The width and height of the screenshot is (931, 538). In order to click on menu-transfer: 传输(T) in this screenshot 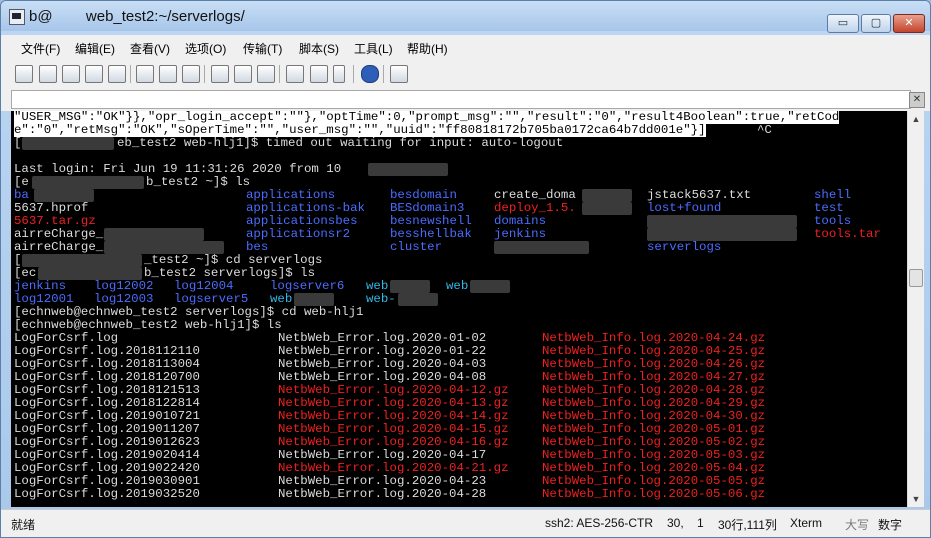, I will do `click(262, 48)`.